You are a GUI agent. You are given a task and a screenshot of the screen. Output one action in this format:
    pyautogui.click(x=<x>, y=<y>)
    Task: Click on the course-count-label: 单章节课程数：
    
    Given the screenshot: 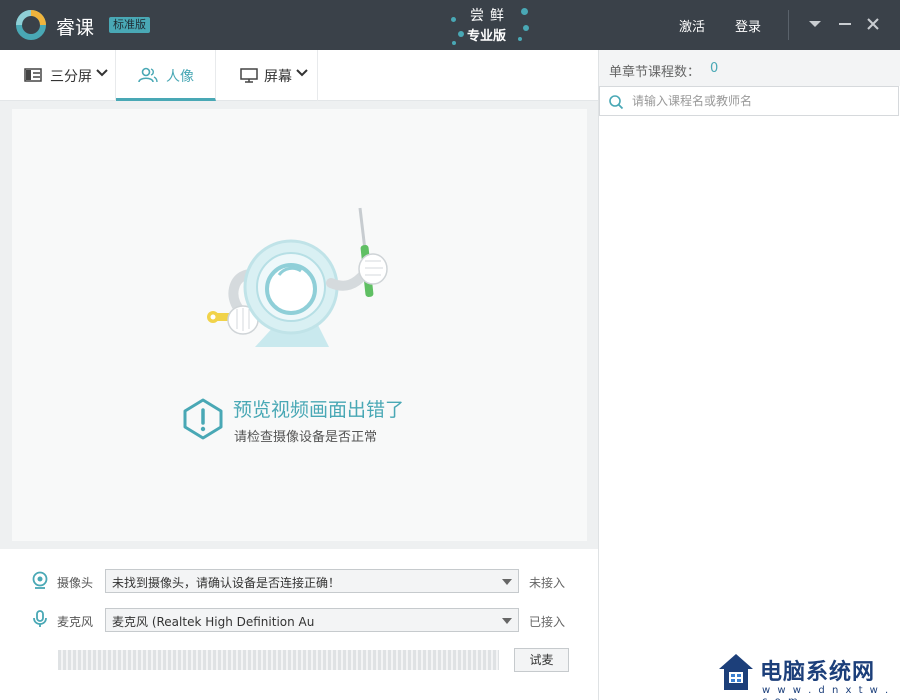 What is the action you would take?
    pyautogui.click(x=655, y=72)
    